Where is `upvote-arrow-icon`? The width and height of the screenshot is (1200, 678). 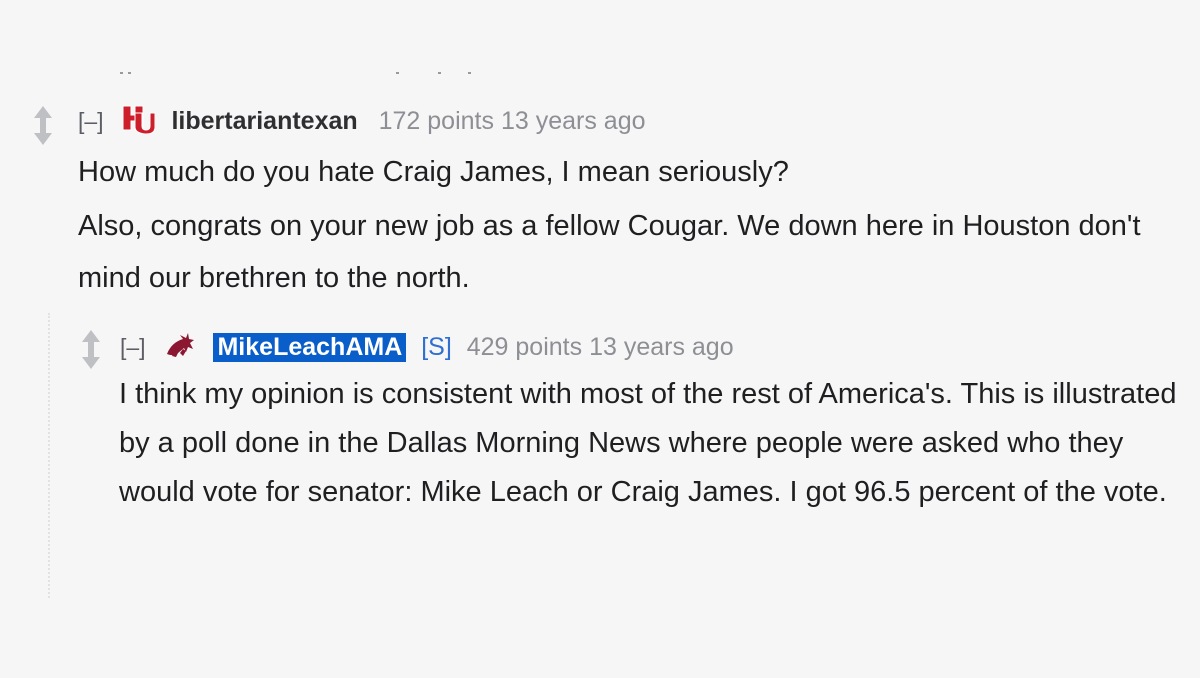 upvote-arrow-icon is located at coordinates (91, 341).